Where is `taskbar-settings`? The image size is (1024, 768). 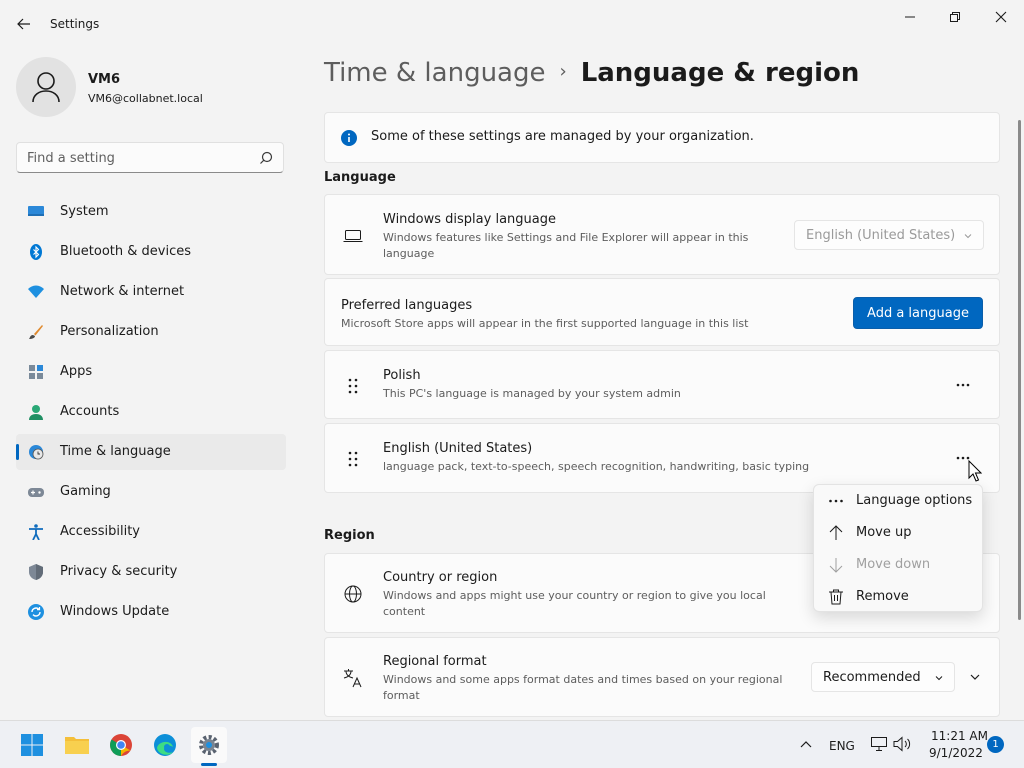
taskbar-settings is located at coordinates (209, 745).